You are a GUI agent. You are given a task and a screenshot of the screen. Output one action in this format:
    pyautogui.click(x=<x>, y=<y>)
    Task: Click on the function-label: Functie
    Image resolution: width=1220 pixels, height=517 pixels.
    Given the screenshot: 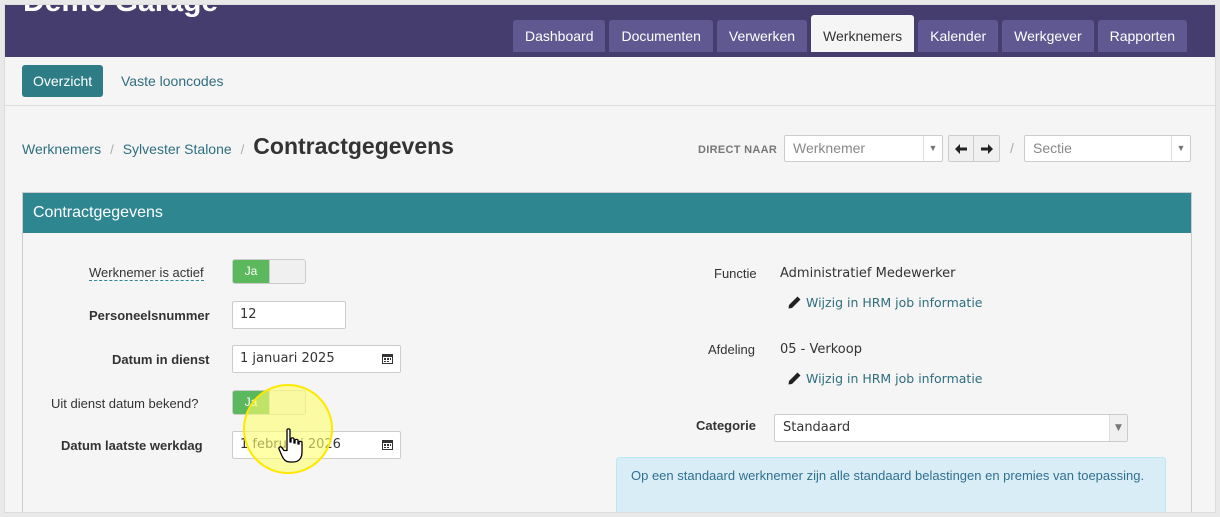 What is the action you would take?
    pyautogui.click(x=735, y=273)
    